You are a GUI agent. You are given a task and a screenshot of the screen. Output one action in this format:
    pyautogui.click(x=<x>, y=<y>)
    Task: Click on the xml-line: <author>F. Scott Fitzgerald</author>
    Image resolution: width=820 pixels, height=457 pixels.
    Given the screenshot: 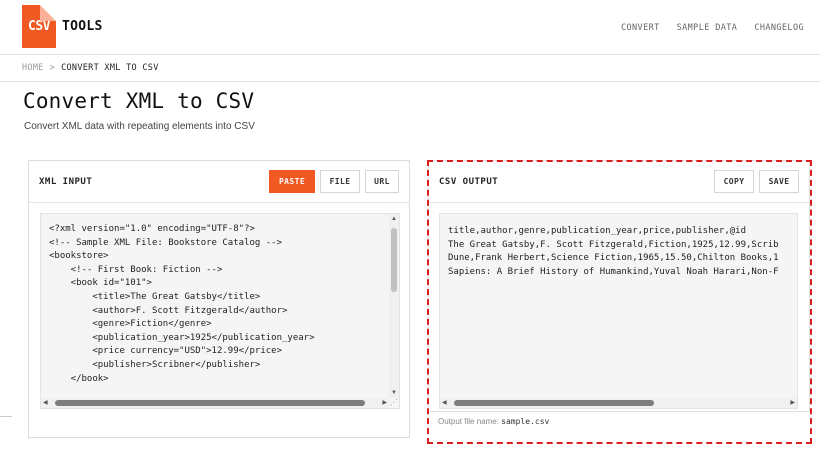 What is the action you would take?
    pyautogui.click(x=168, y=310)
    